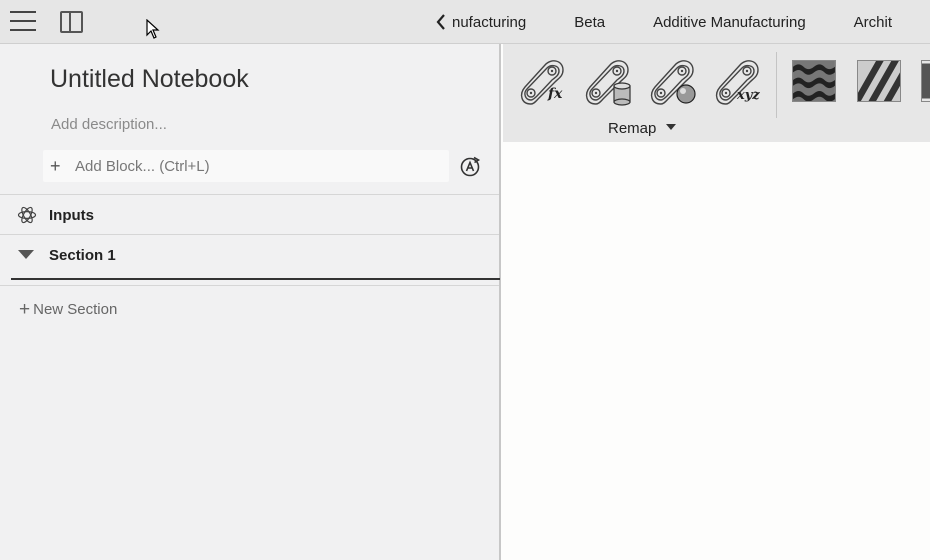 The height and width of the screenshot is (560, 930). Describe the element at coordinates (925, 81) in the screenshot. I see `texture-partial-icon` at that location.